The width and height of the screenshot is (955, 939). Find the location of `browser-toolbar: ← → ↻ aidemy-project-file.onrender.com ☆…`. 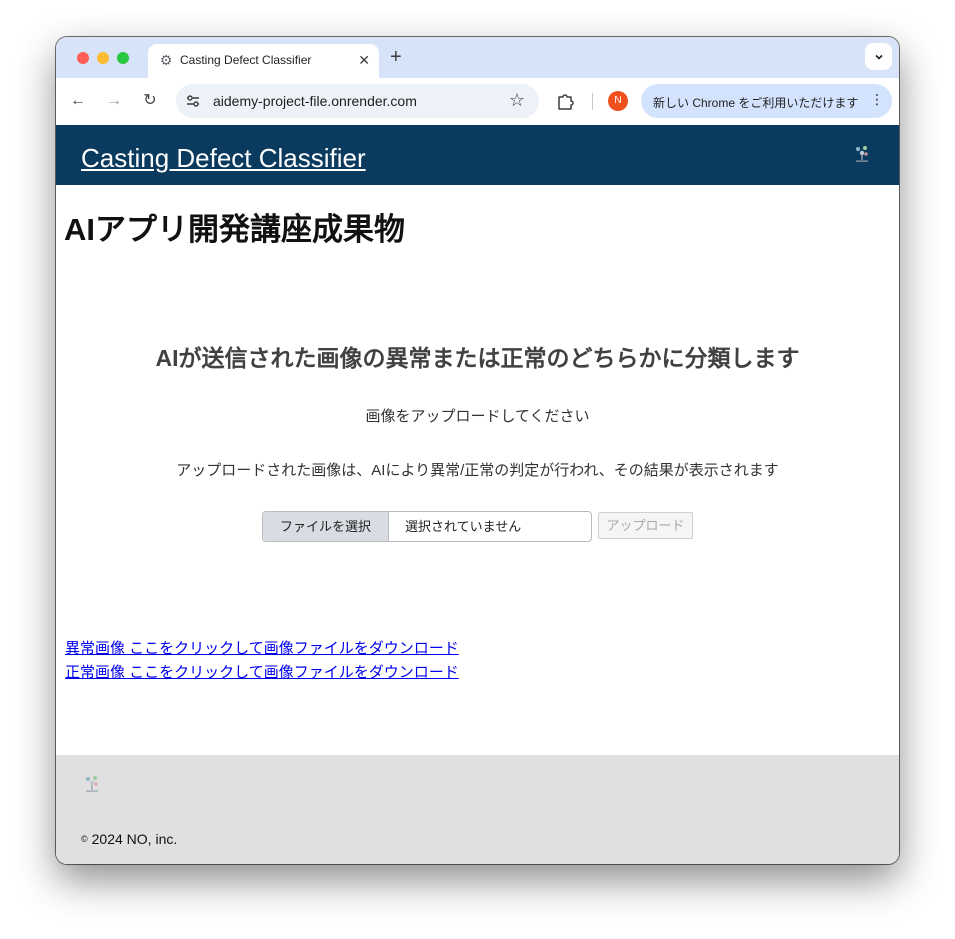

browser-toolbar: ← → ↻ aidemy-project-file.onrender.com ☆… is located at coordinates (477, 101).